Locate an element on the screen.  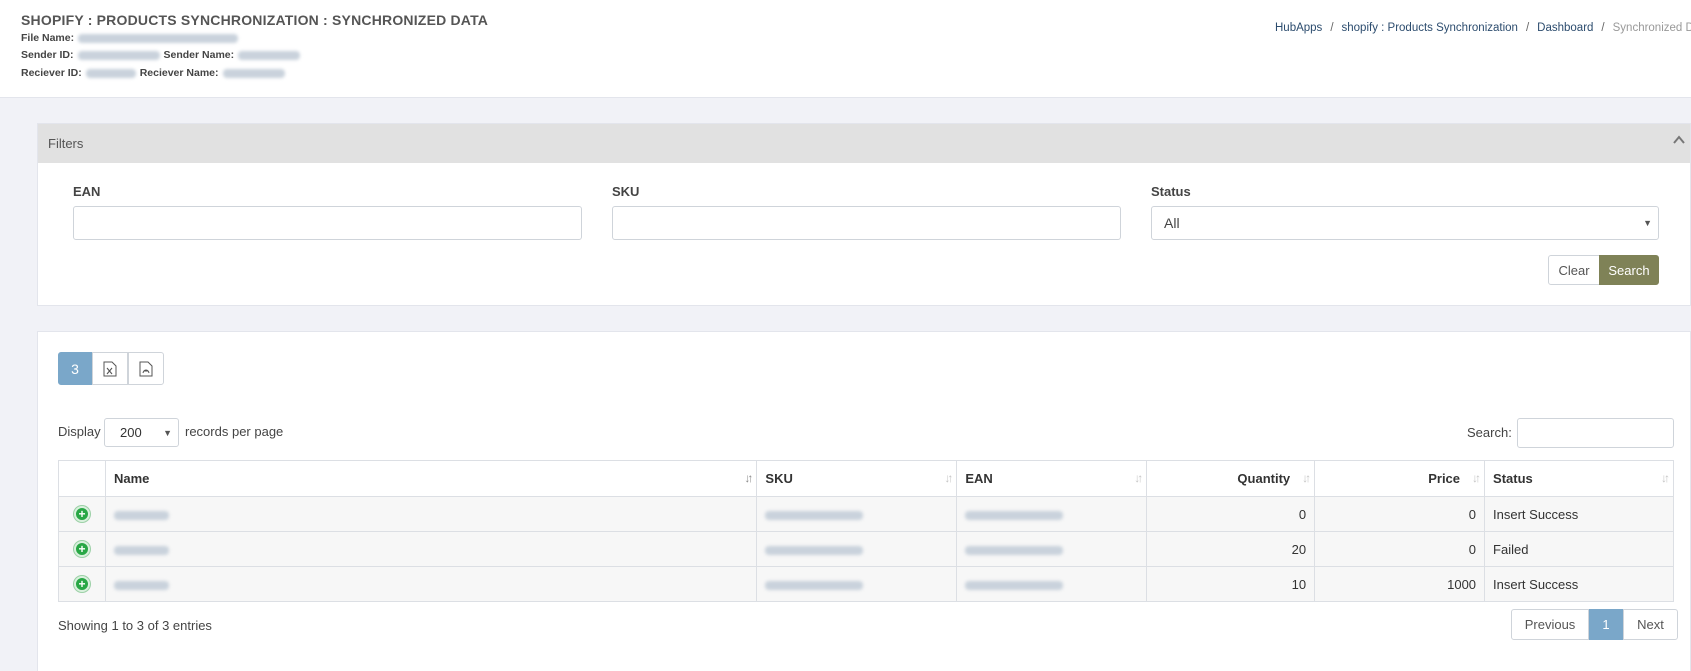
quantity-cell: 20 is located at coordinates (1231, 549).